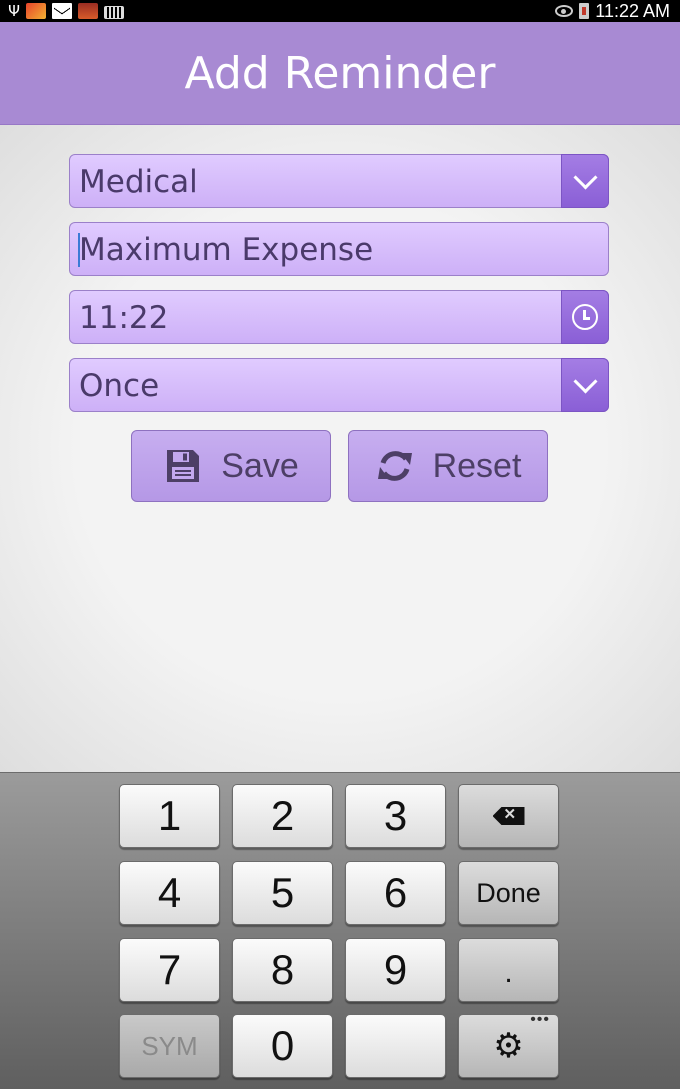  Describe the element at coordinates (340, 11) in the screenshot. I see `status-bar: Ψ 11:22 AM` at that location.